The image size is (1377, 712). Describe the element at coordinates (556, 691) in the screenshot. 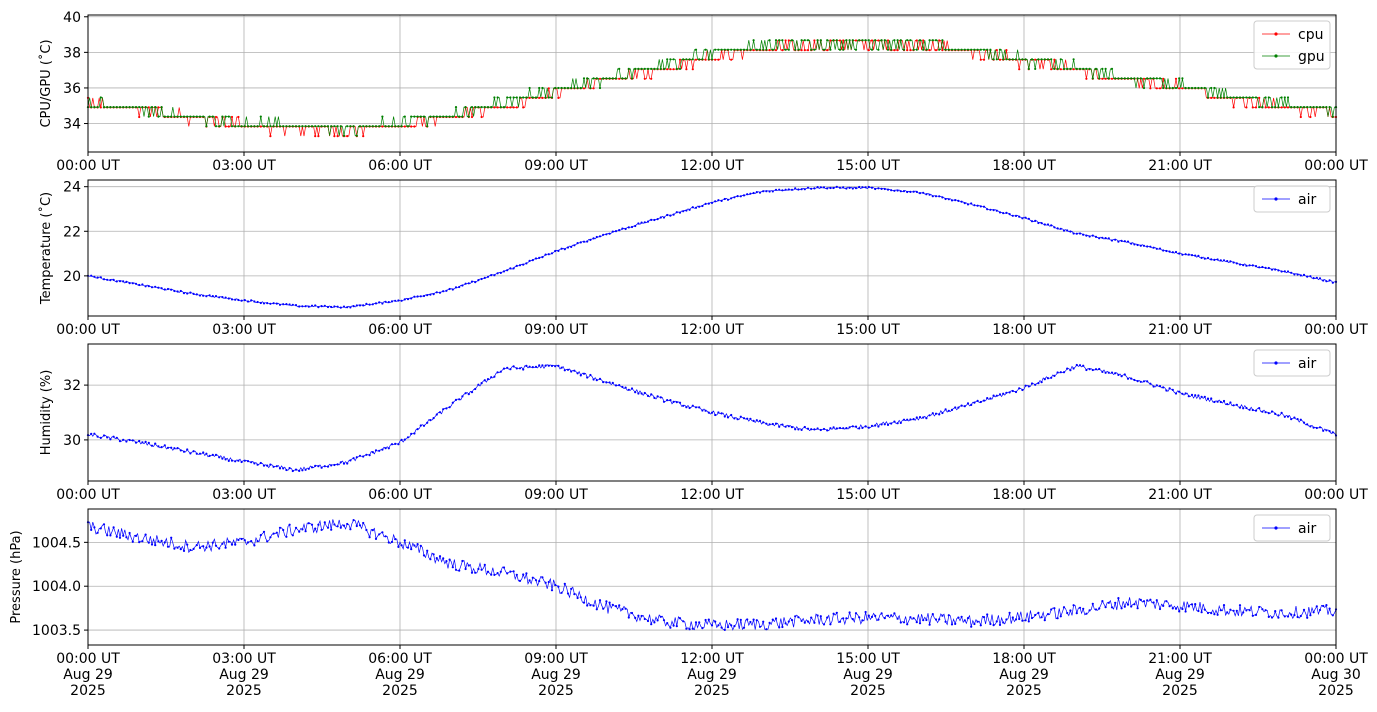

I see `x-tick-year: 2025` at that location.